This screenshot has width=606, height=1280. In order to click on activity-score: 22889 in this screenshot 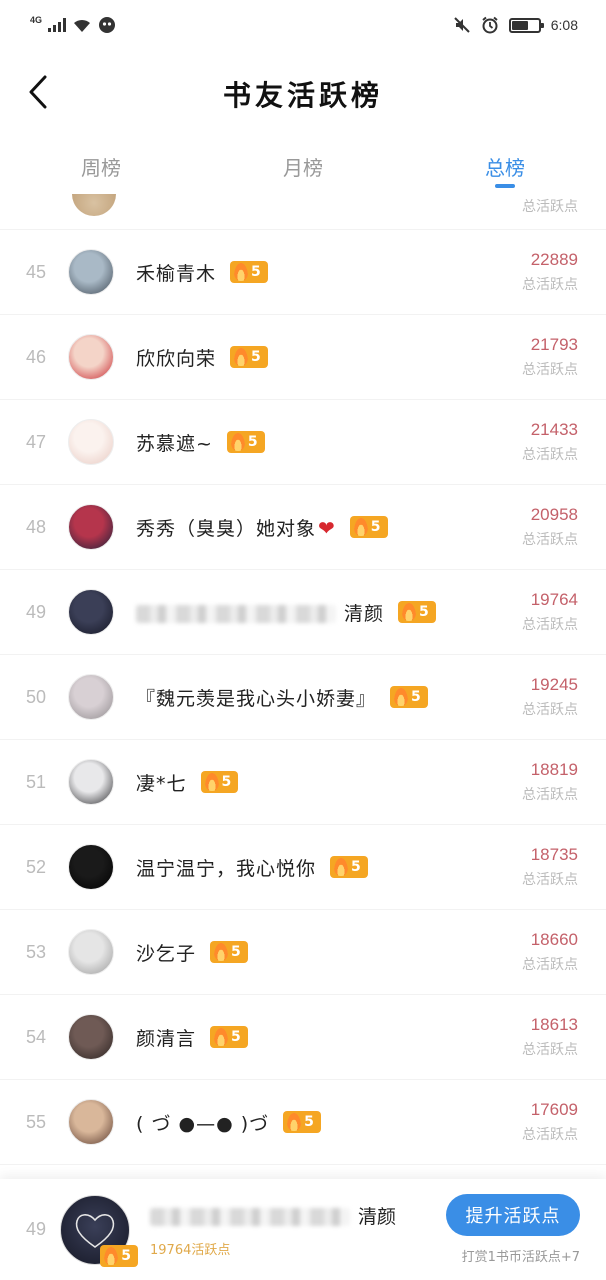, I will do `click(554, 259)`.